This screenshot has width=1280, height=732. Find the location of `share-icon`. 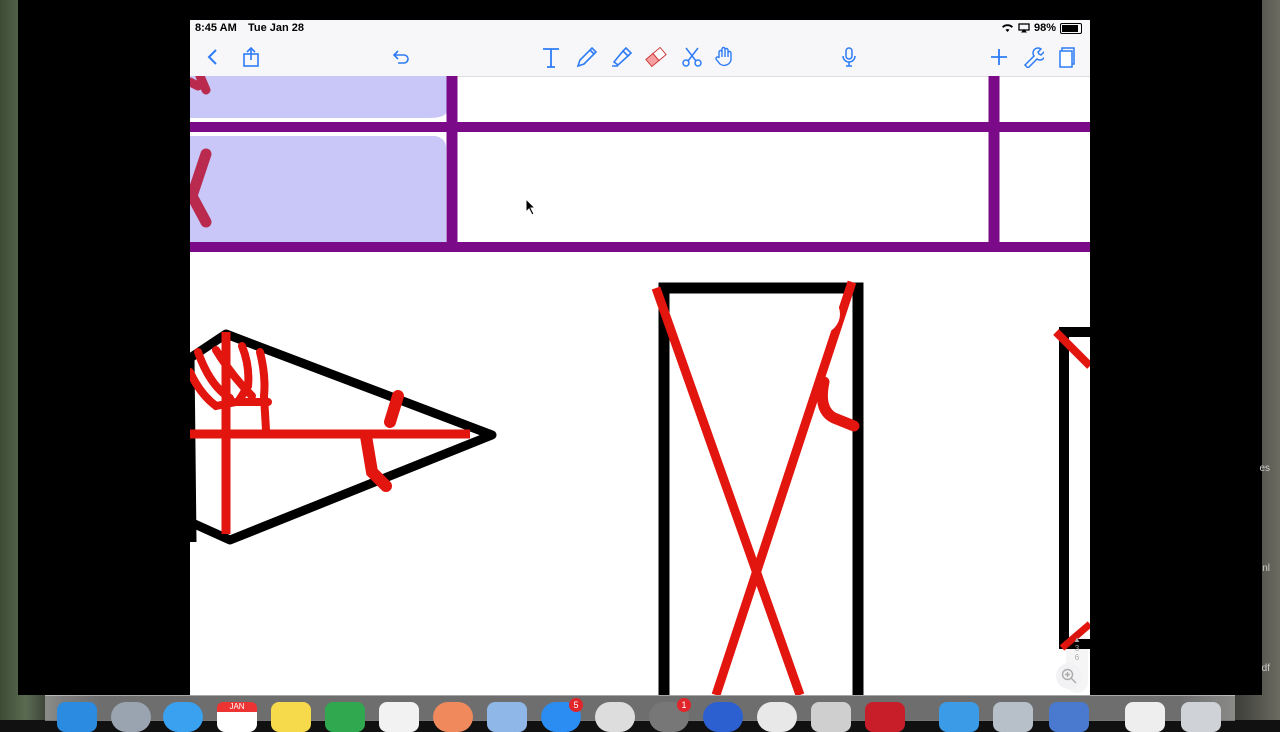

share-icon is located at coordinates (251, 57).